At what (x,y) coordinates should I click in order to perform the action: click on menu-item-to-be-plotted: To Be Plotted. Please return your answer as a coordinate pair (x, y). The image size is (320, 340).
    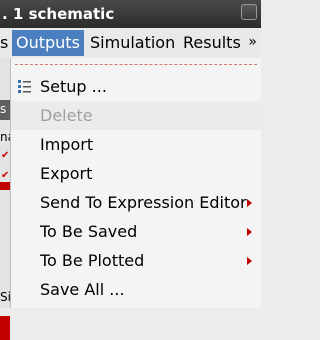
    Looking at the image, I should click on (136, 260).